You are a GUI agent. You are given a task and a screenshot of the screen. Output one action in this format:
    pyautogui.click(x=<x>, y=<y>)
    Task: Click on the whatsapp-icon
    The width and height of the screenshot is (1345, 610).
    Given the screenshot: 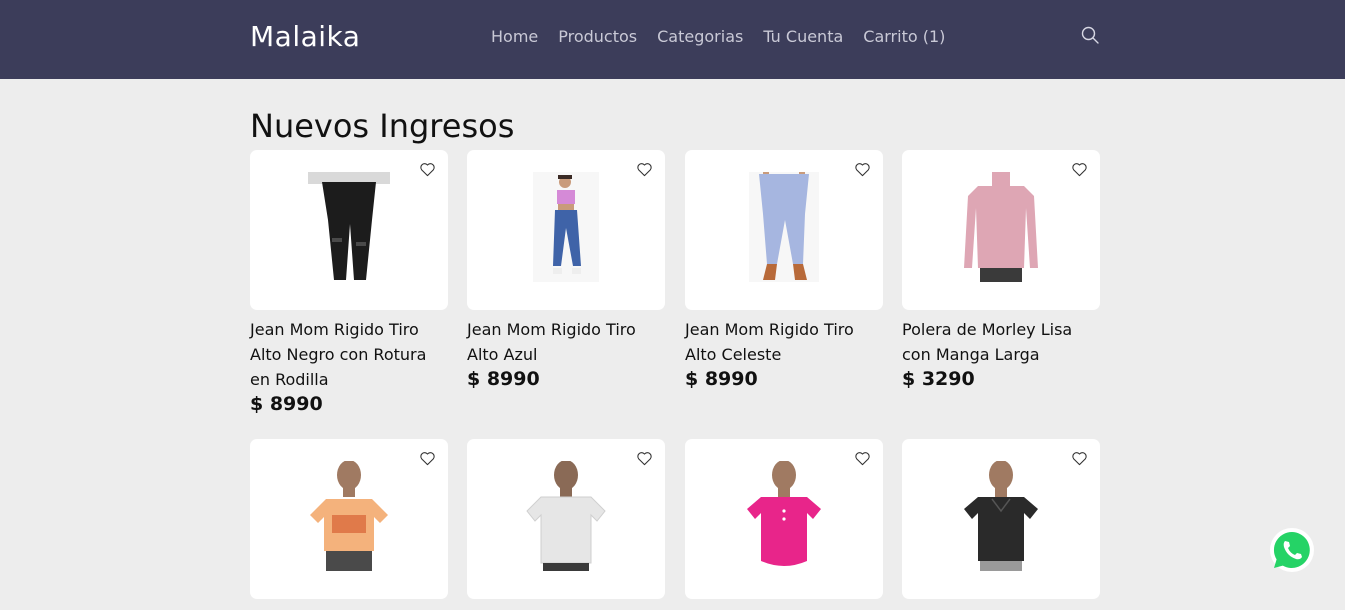 What is the action you would take?
    pyautogui.click(x=1292, y=550)
    